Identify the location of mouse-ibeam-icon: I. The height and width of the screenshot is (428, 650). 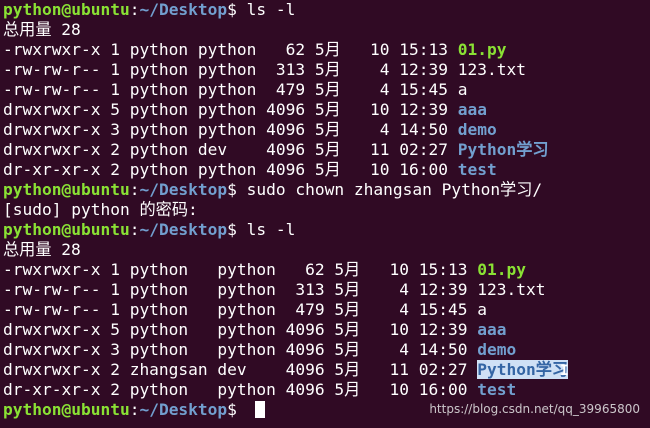
(564, 371).